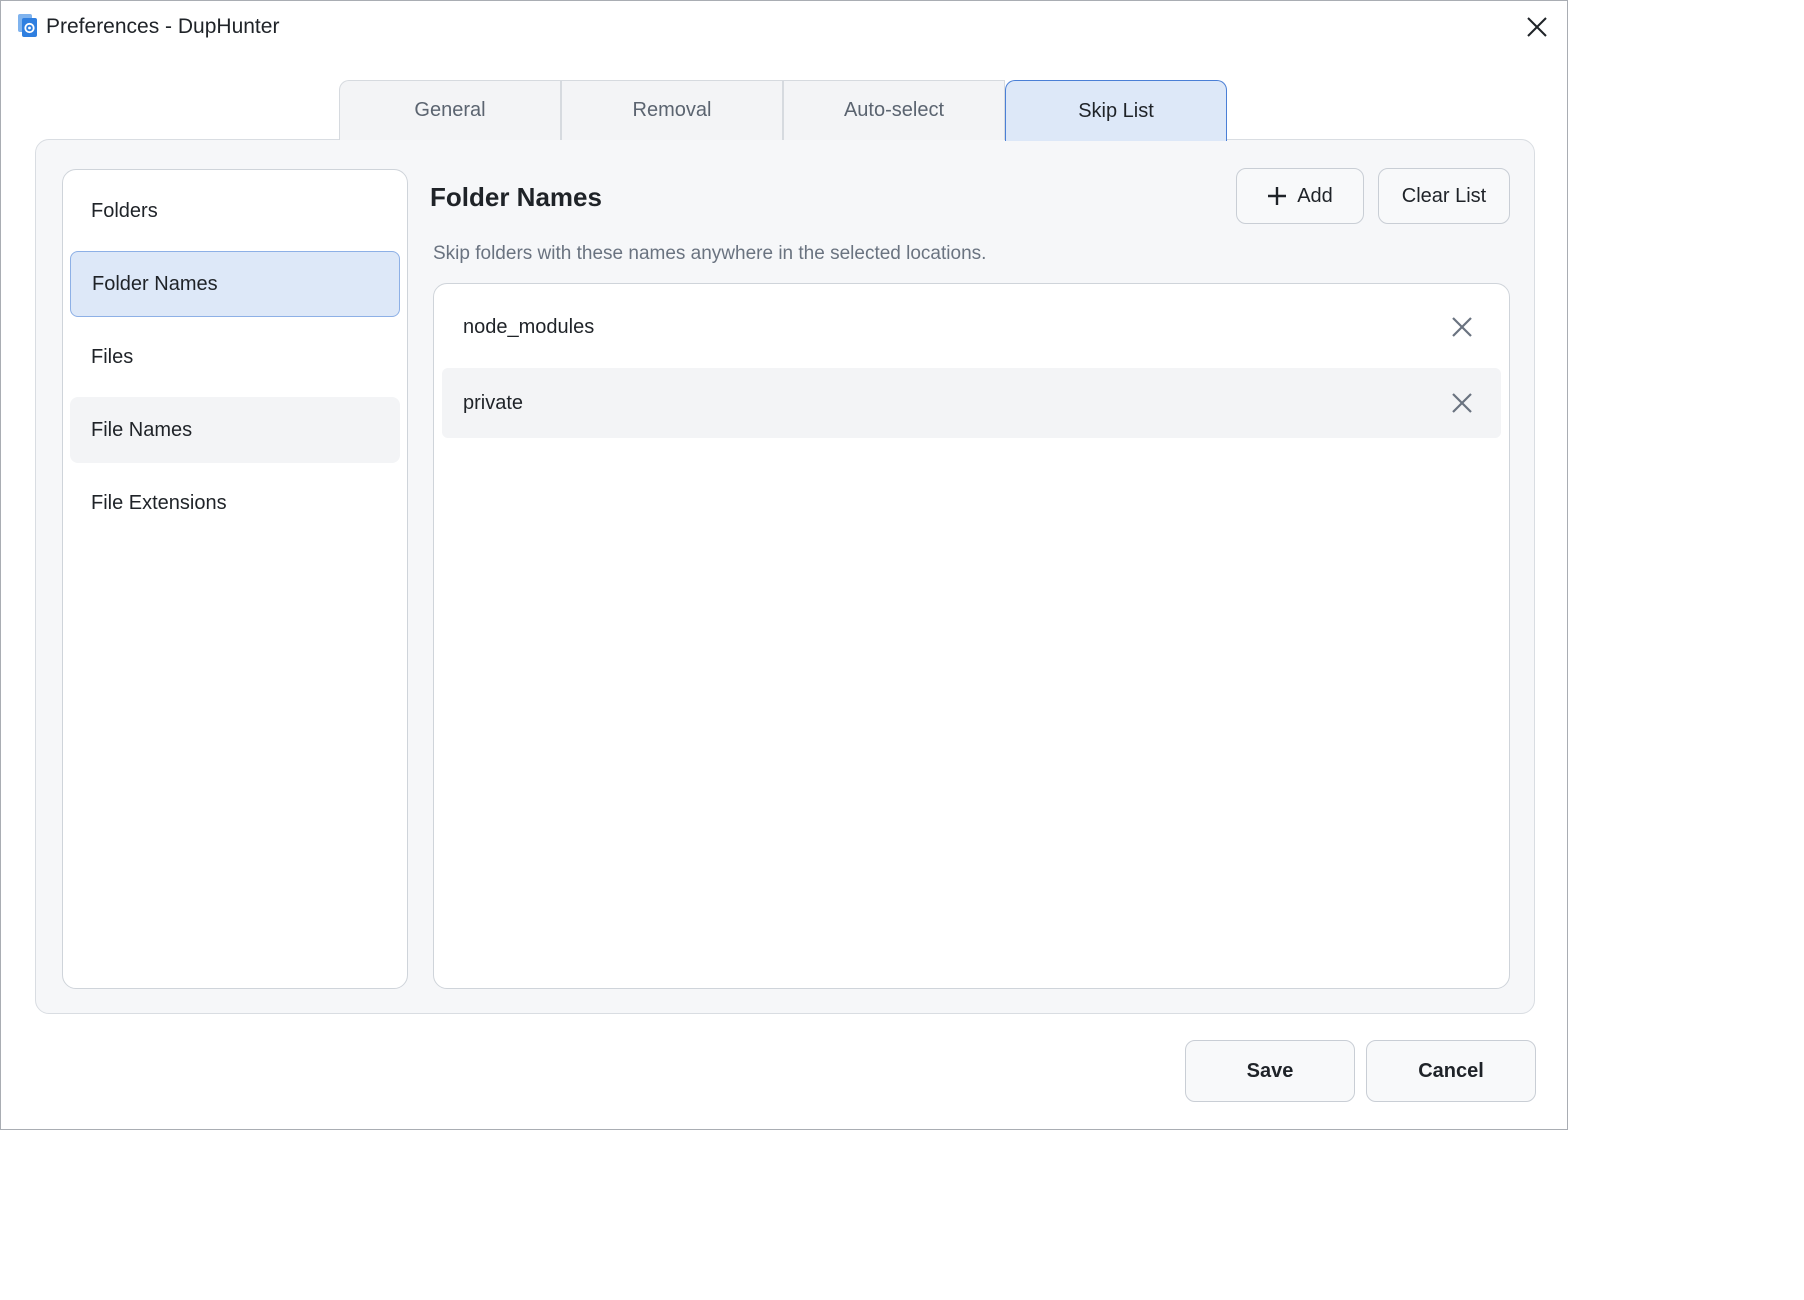 This screenshot has height=1300, width=1804. Describe the element at coordinates (971, 327) in the screenshot. I see `list-item: node_modules` at that location.